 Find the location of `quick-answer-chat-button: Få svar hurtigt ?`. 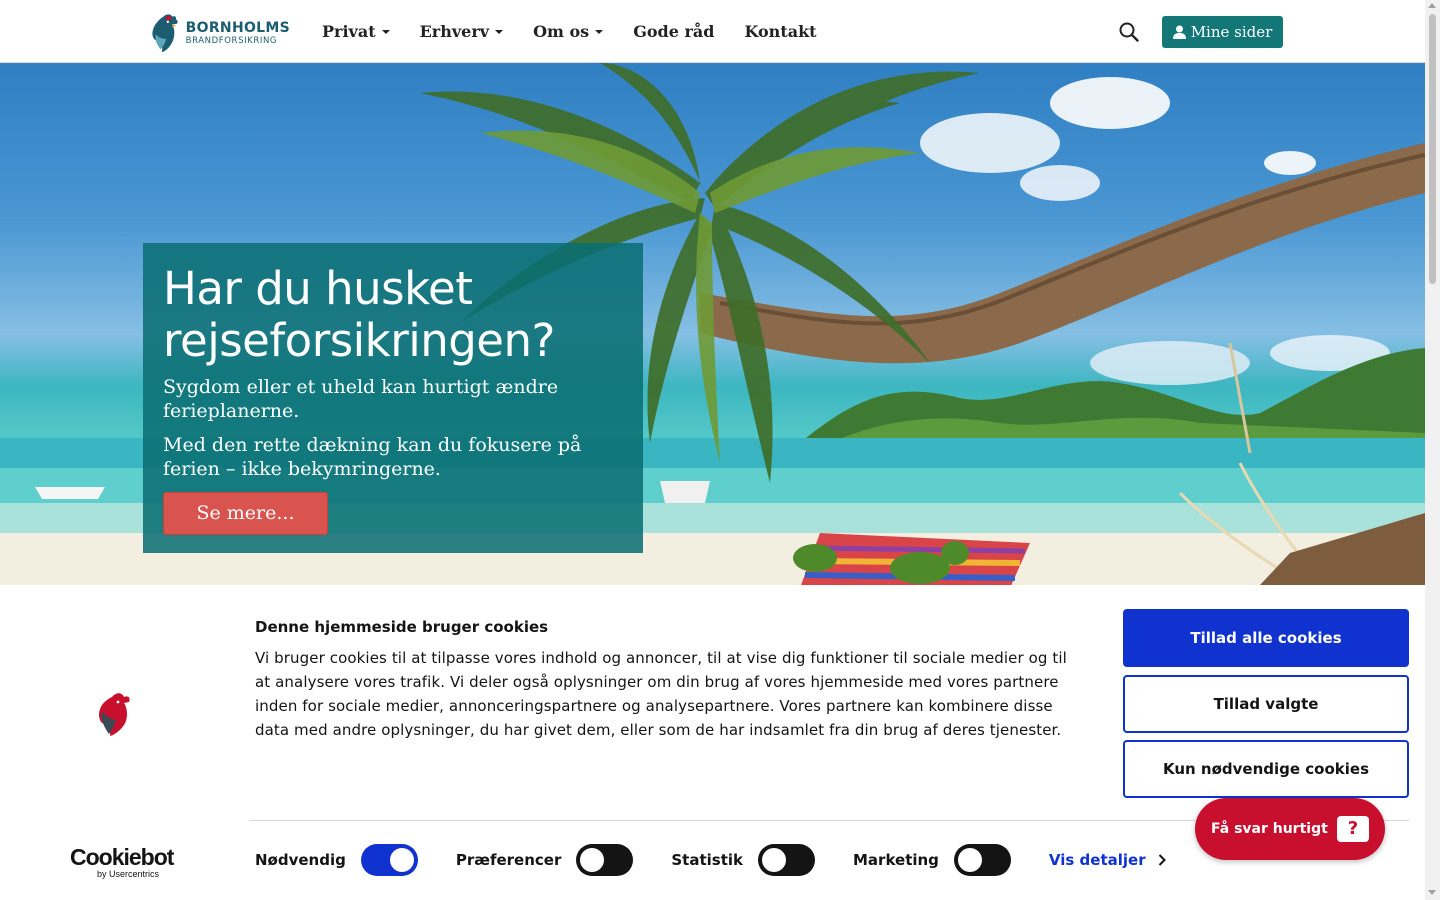

quick-answer-chat-button: Få svar hurtigt ? is located at coordinates (1290, 829).